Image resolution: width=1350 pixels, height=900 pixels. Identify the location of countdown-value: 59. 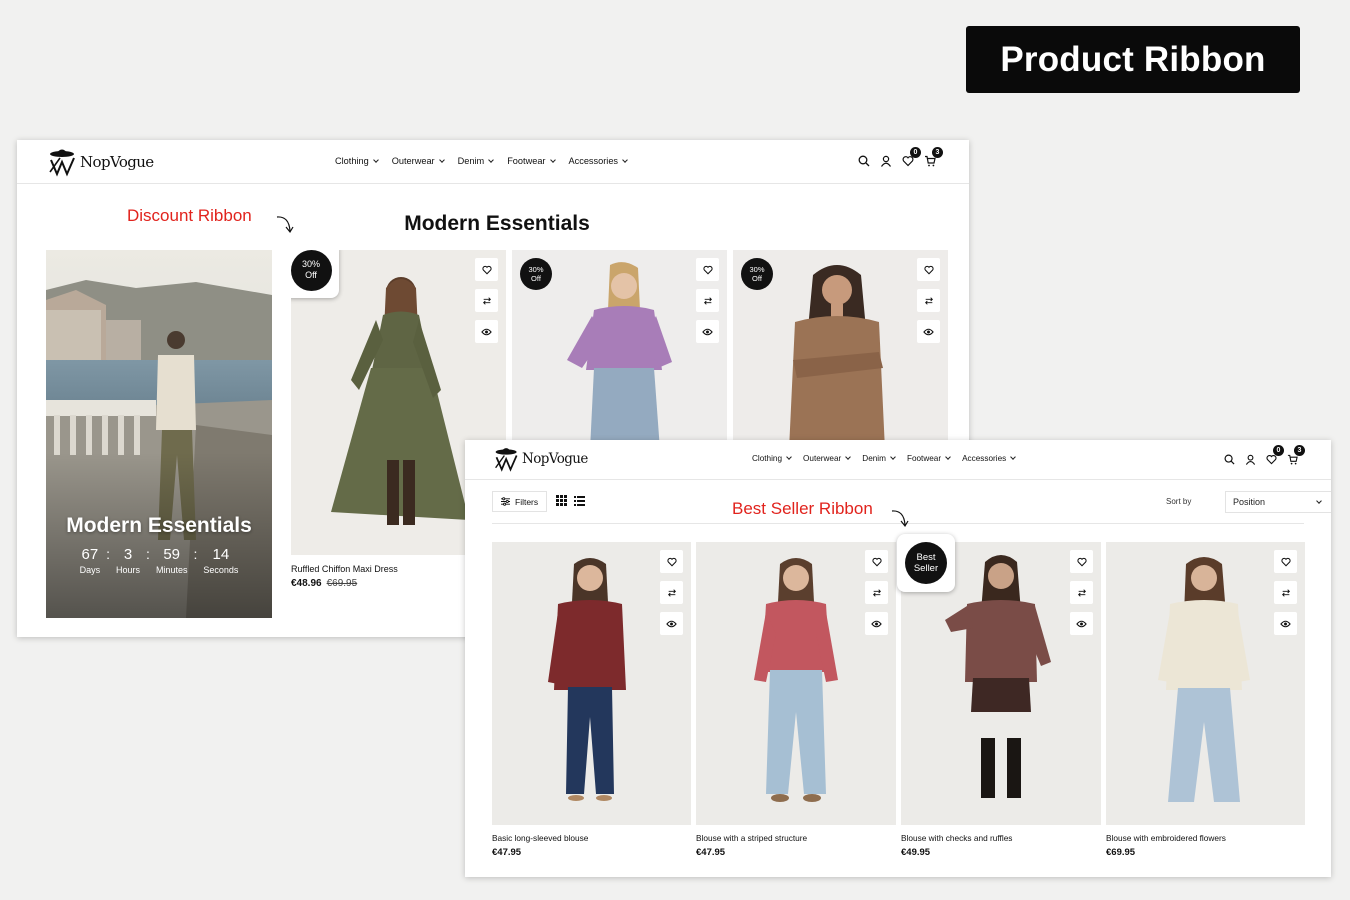
(172, 554).